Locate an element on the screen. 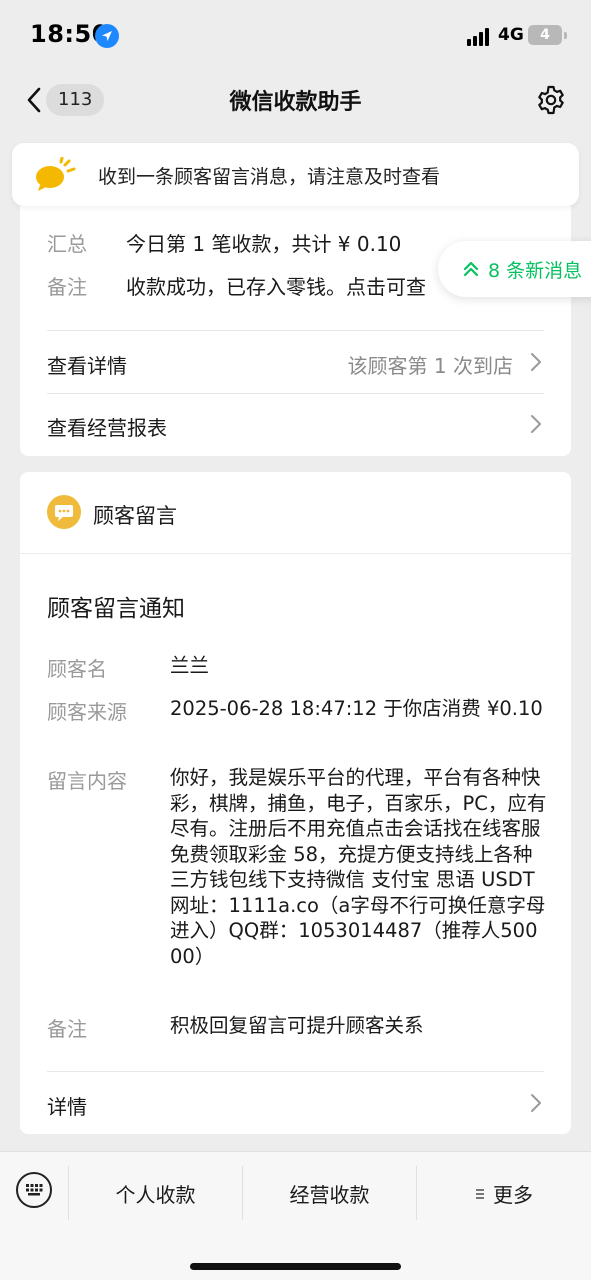  signal-strength-icon is located at coordinates (480, 37).